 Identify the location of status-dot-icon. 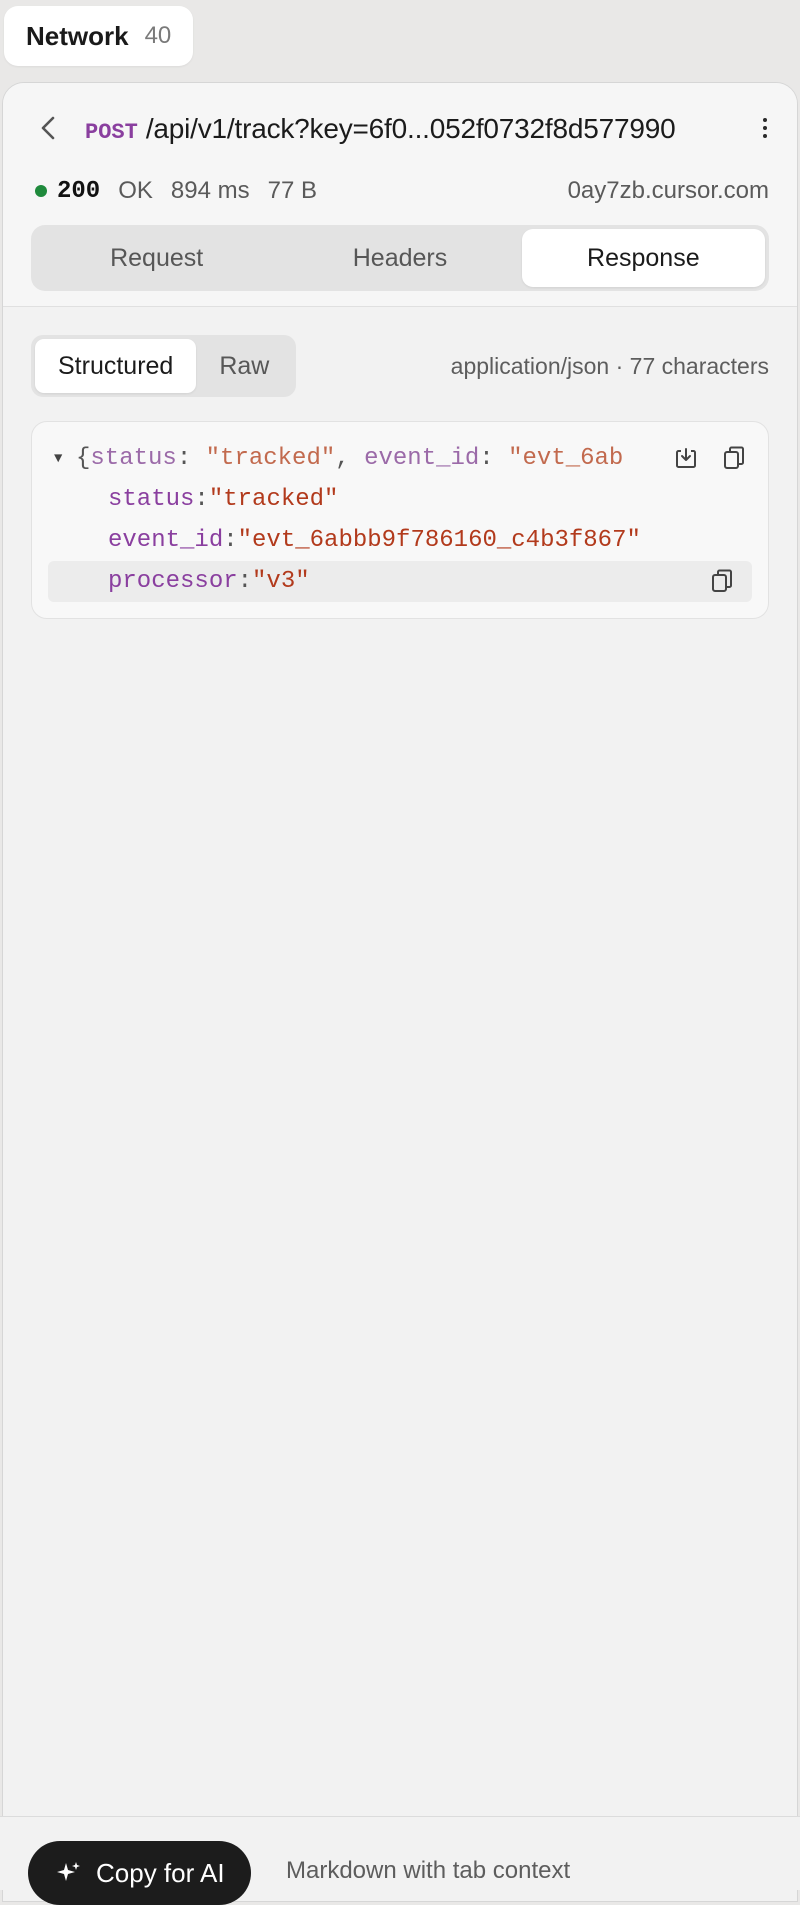
(41, 191).